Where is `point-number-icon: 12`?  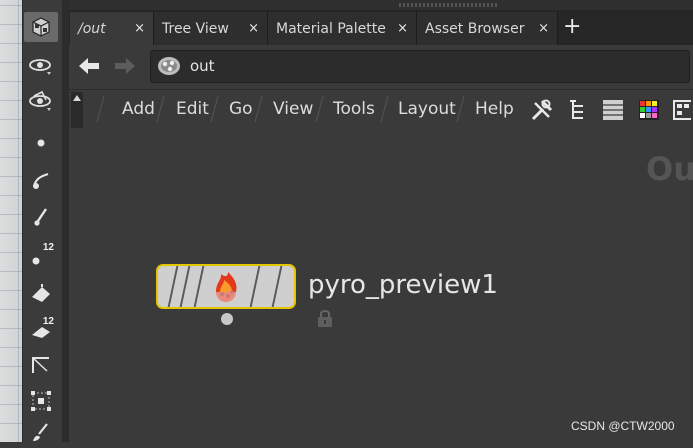 point-number-icon: 12 is located at coordinates (41, 255).